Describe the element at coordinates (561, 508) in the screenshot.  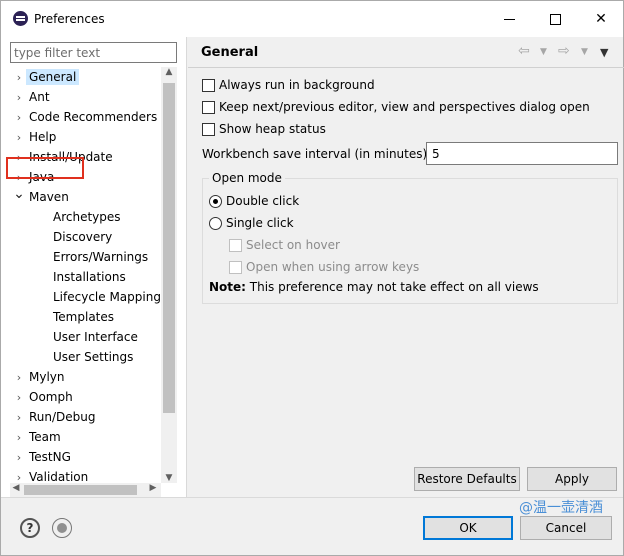
I see `watermark-text: @温一壶清酒` at that location.